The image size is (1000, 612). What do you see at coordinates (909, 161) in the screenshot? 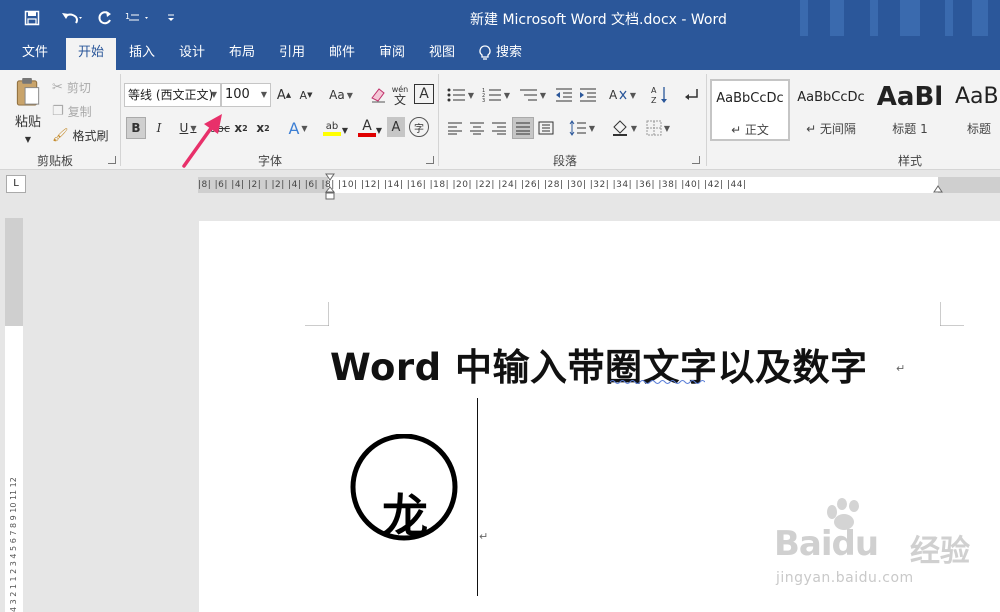
I see `group-label-styles: 样式` at bounding box center [909, 161].